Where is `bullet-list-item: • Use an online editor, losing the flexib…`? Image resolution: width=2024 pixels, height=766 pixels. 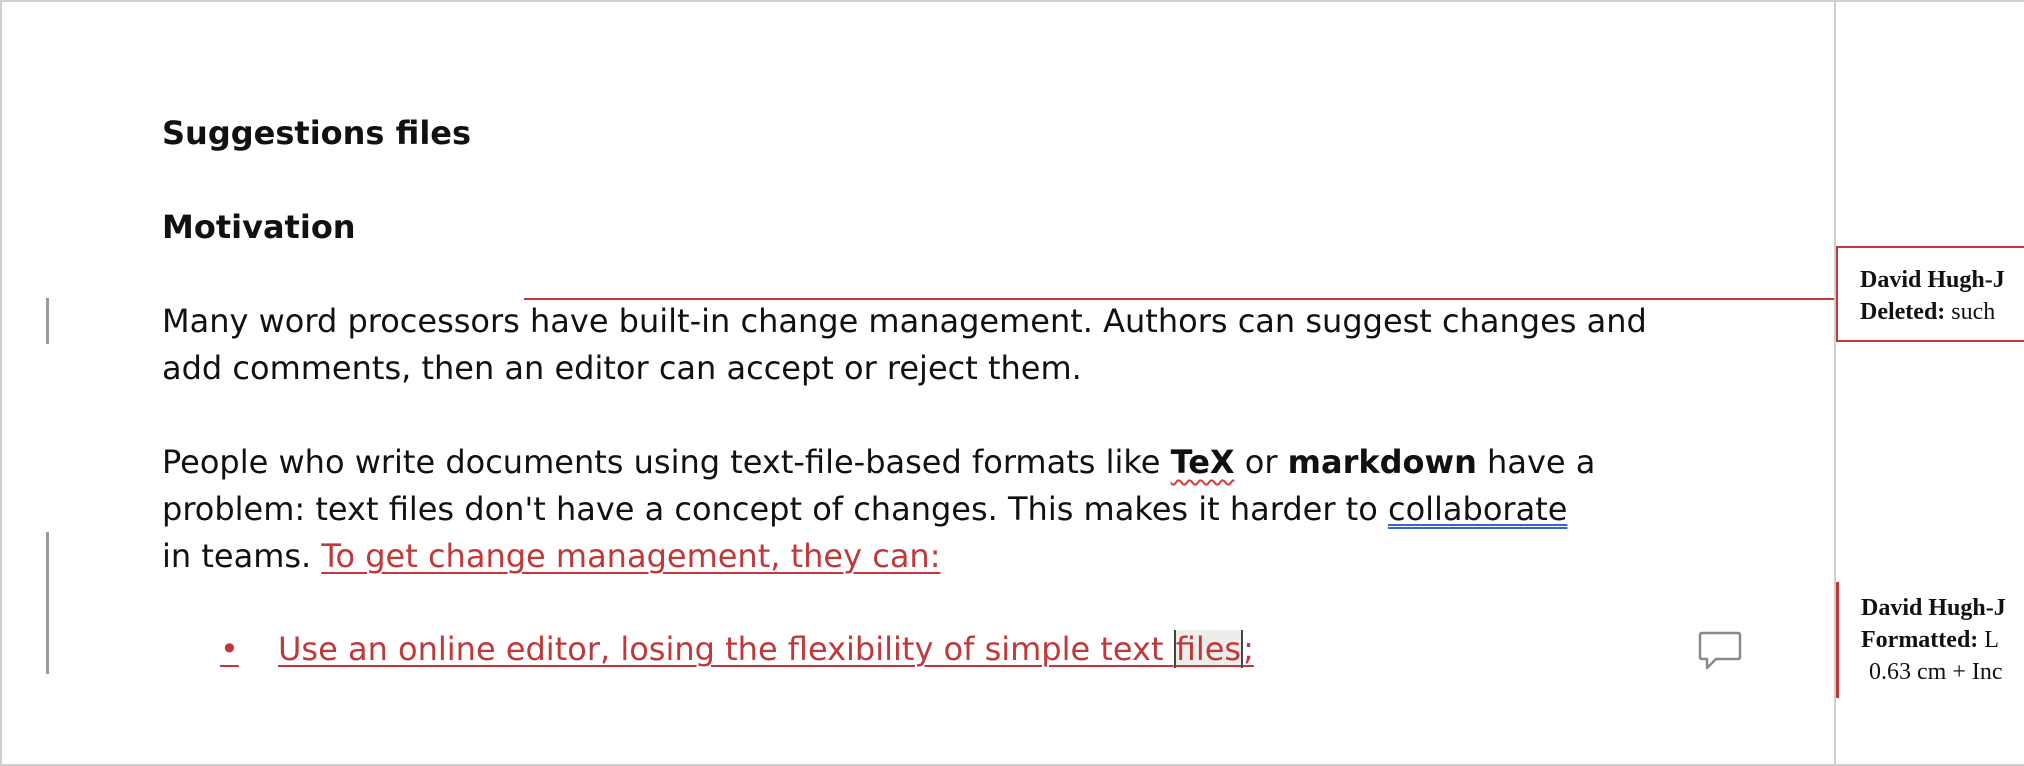
bullet-list-item: • Use an online editor, losing the flexib… is located at coordinates (737, 649).